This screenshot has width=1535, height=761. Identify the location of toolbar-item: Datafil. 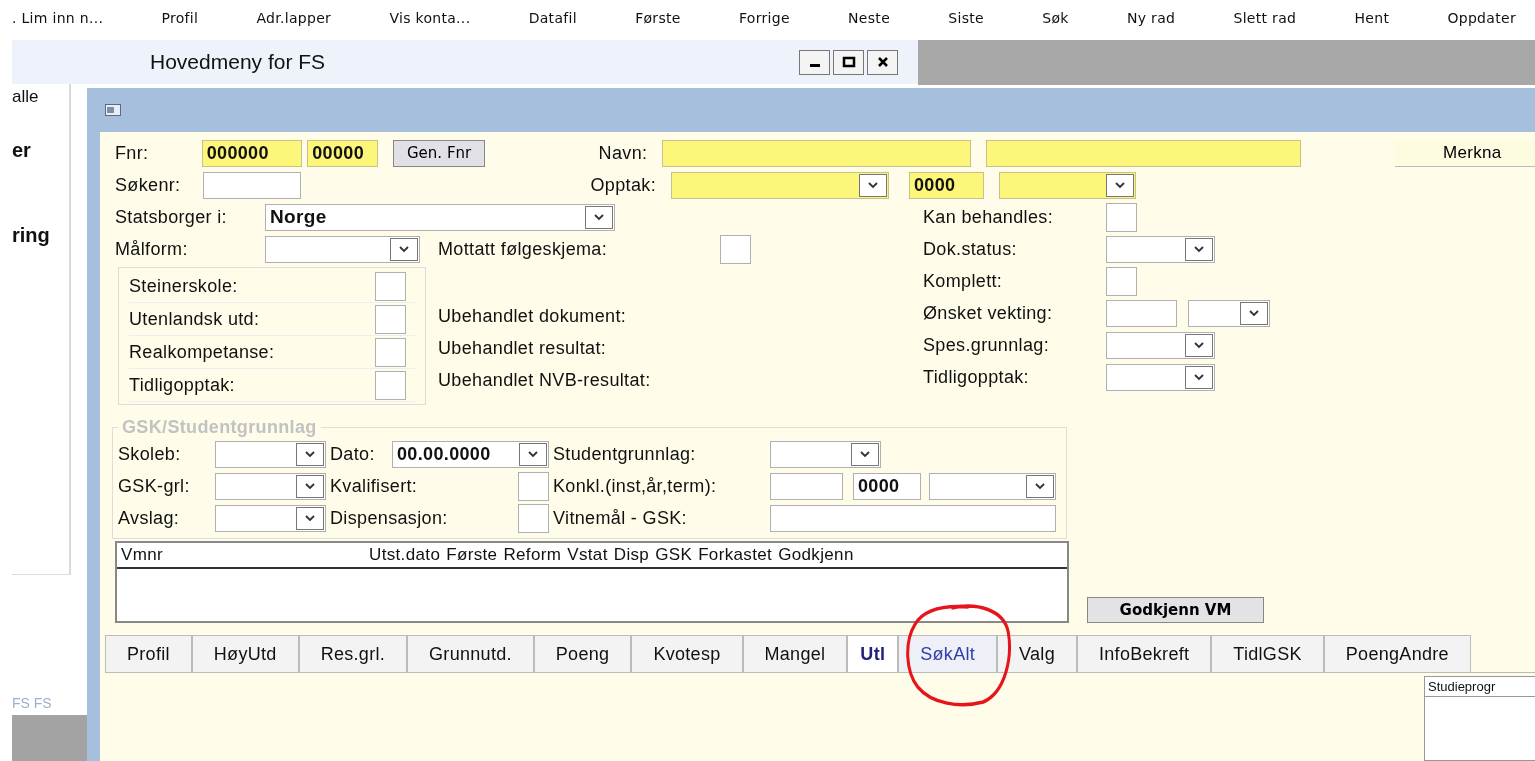
(552, 18).